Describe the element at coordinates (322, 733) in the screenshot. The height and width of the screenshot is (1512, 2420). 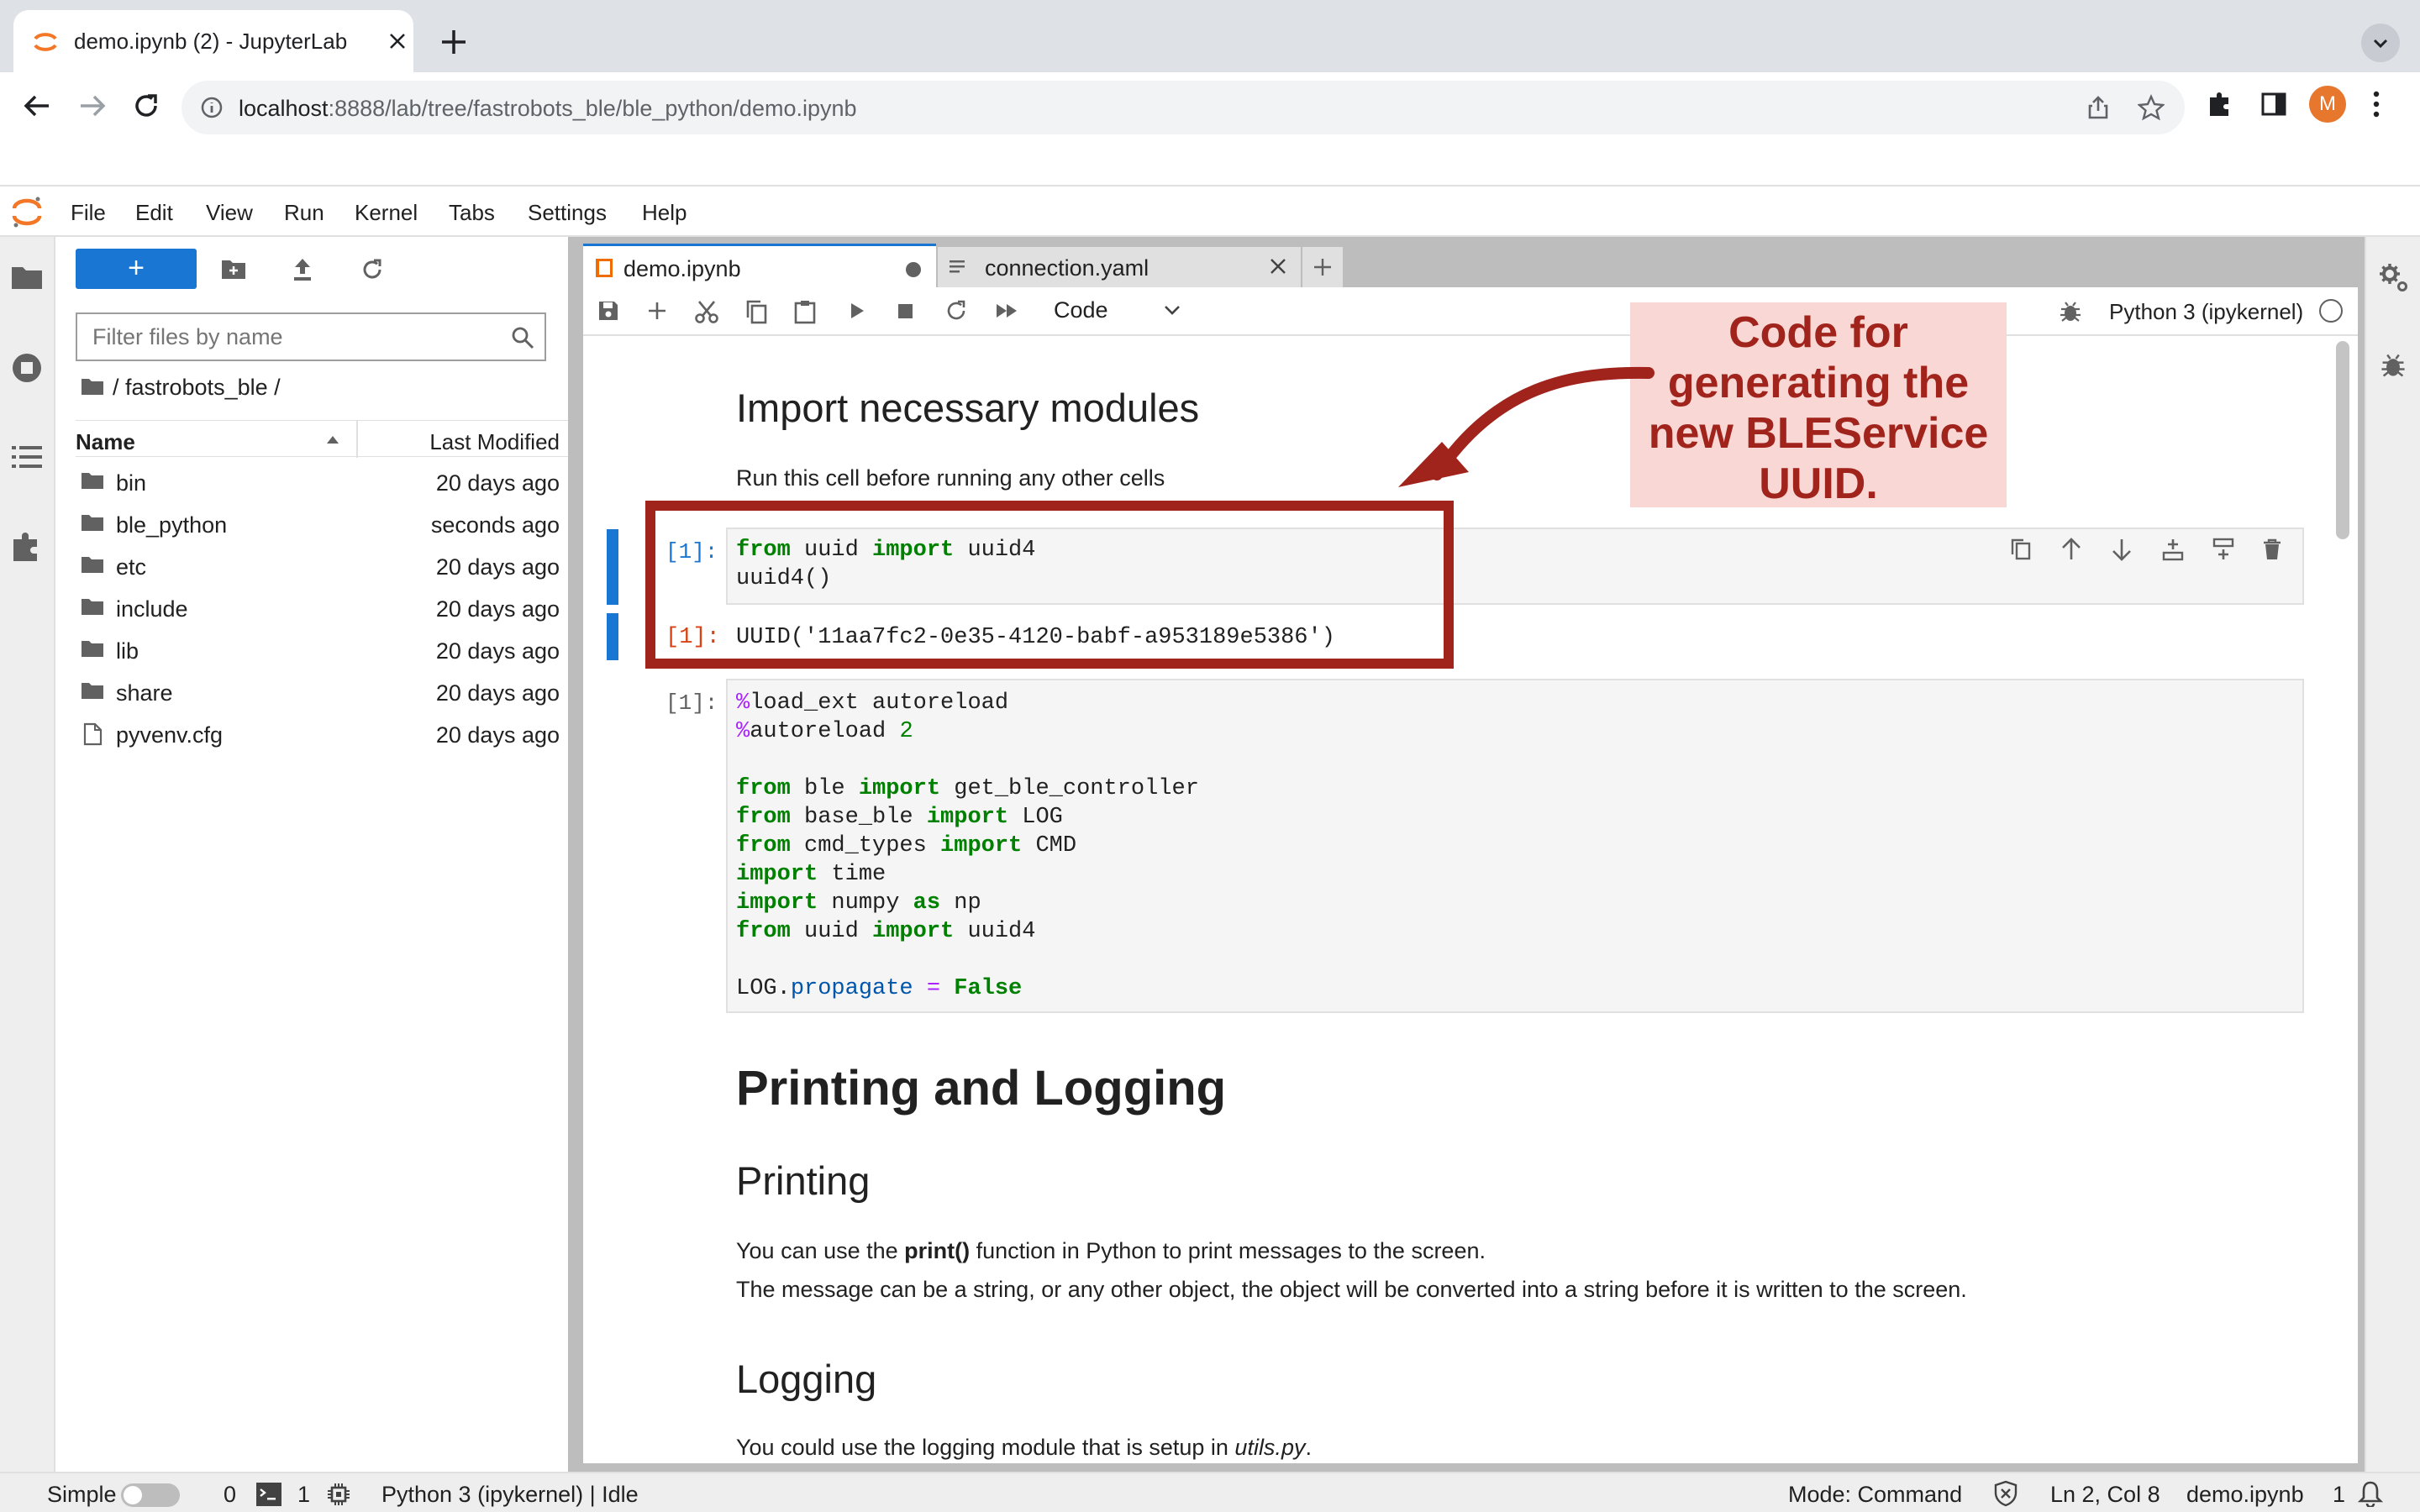
I see `file-row: pyvenv.cfg 20 days ago` at that location.